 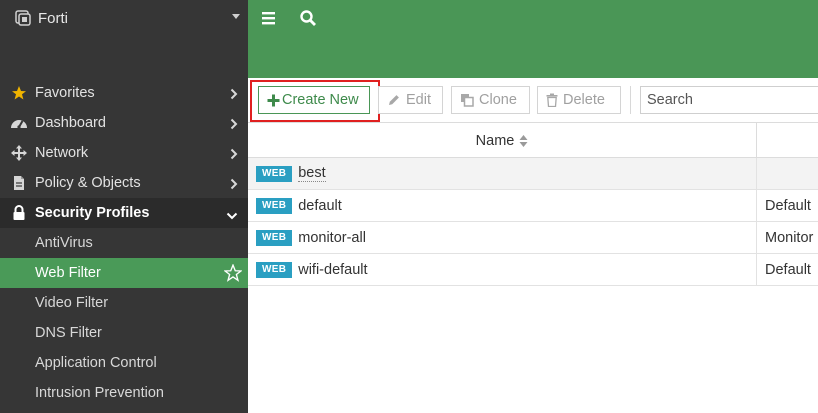 I want to click on caret-down-icon, so click(x=236, y=16).